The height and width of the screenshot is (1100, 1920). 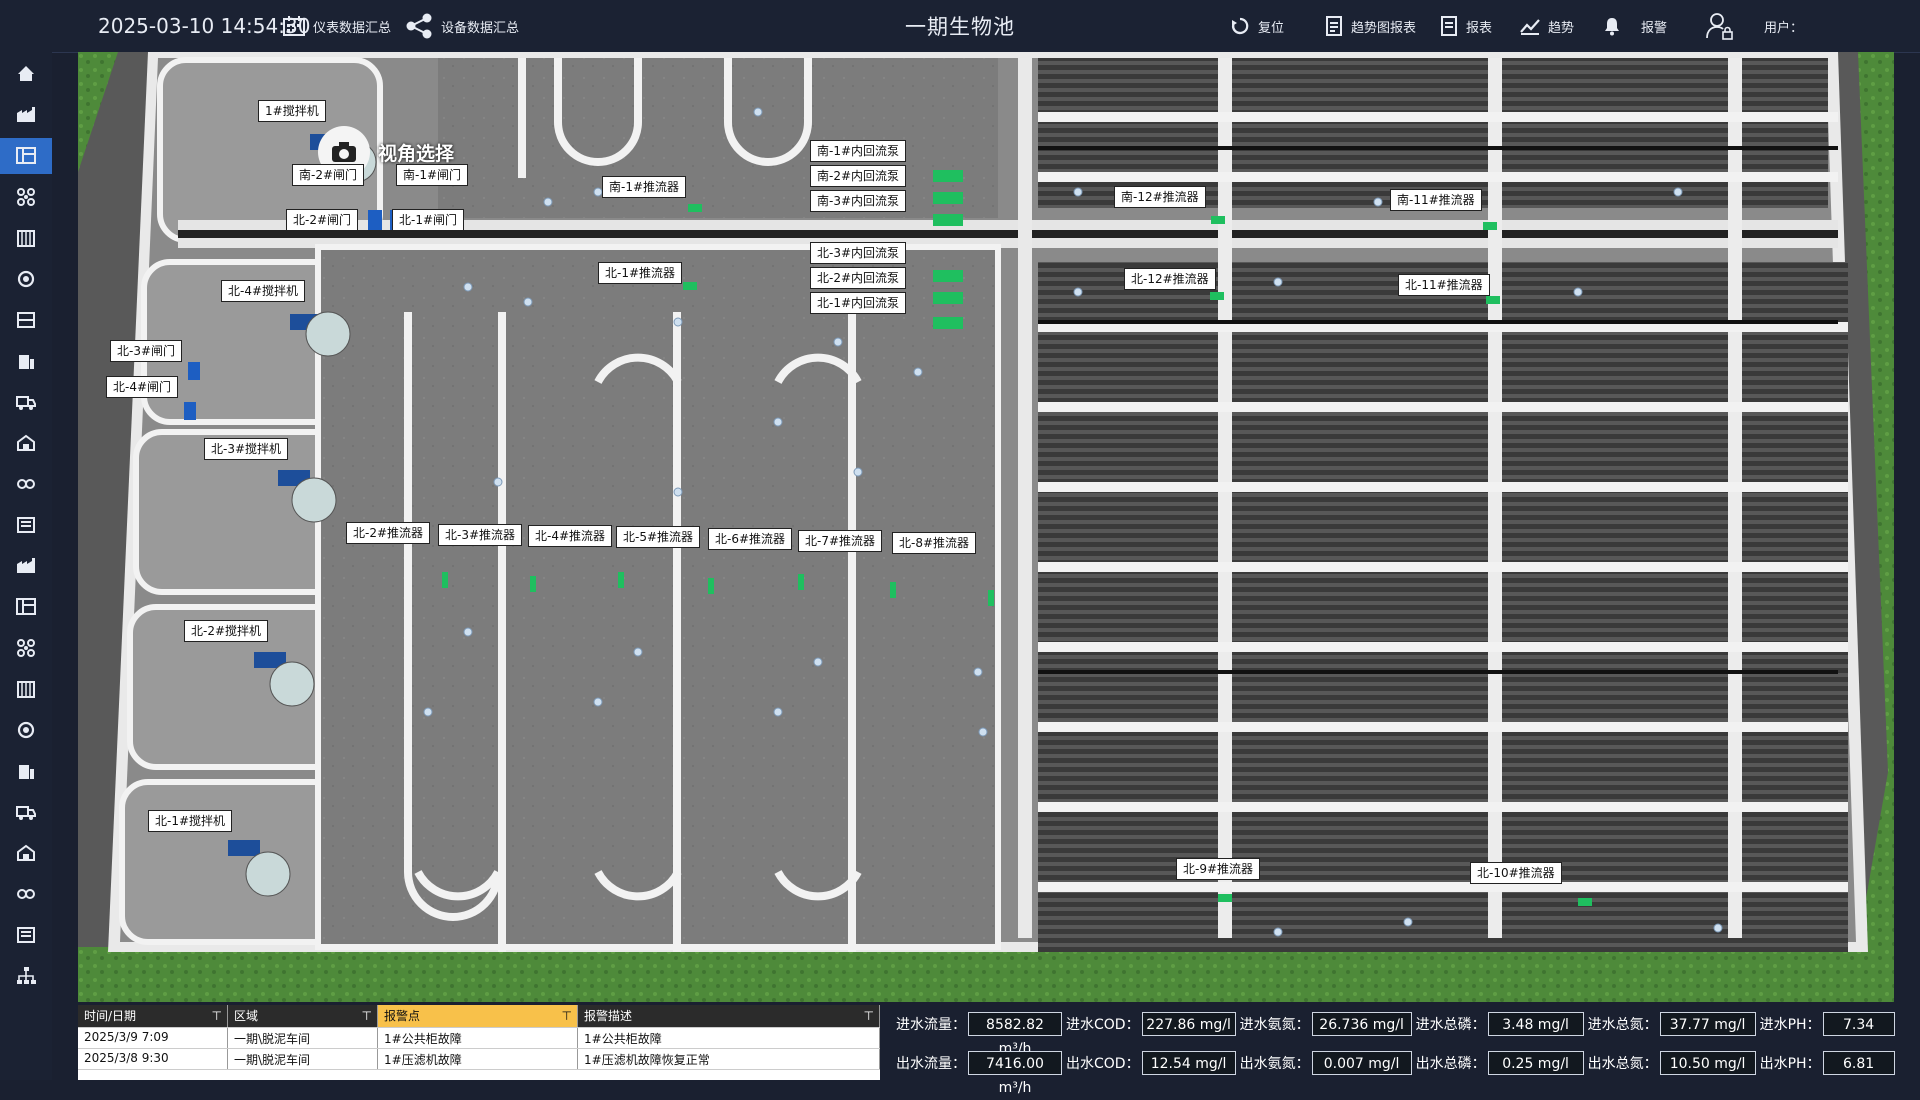 I want to click on equipment-label: 北-6#推流器, so click(x=750, y=539).